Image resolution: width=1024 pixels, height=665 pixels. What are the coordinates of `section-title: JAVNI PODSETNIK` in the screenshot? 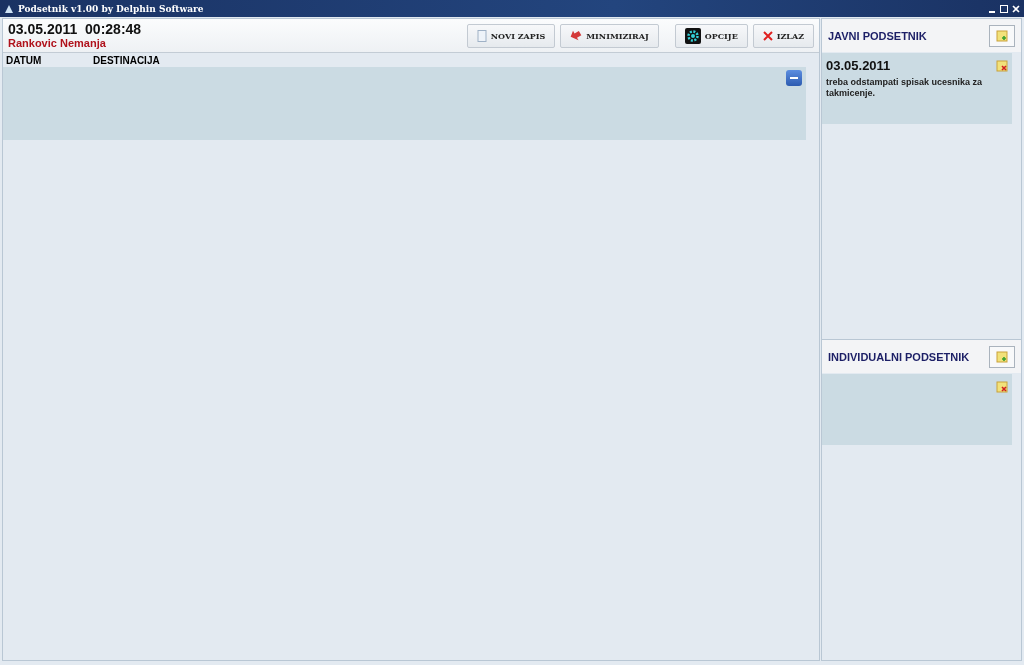 It's located at (877, 35).